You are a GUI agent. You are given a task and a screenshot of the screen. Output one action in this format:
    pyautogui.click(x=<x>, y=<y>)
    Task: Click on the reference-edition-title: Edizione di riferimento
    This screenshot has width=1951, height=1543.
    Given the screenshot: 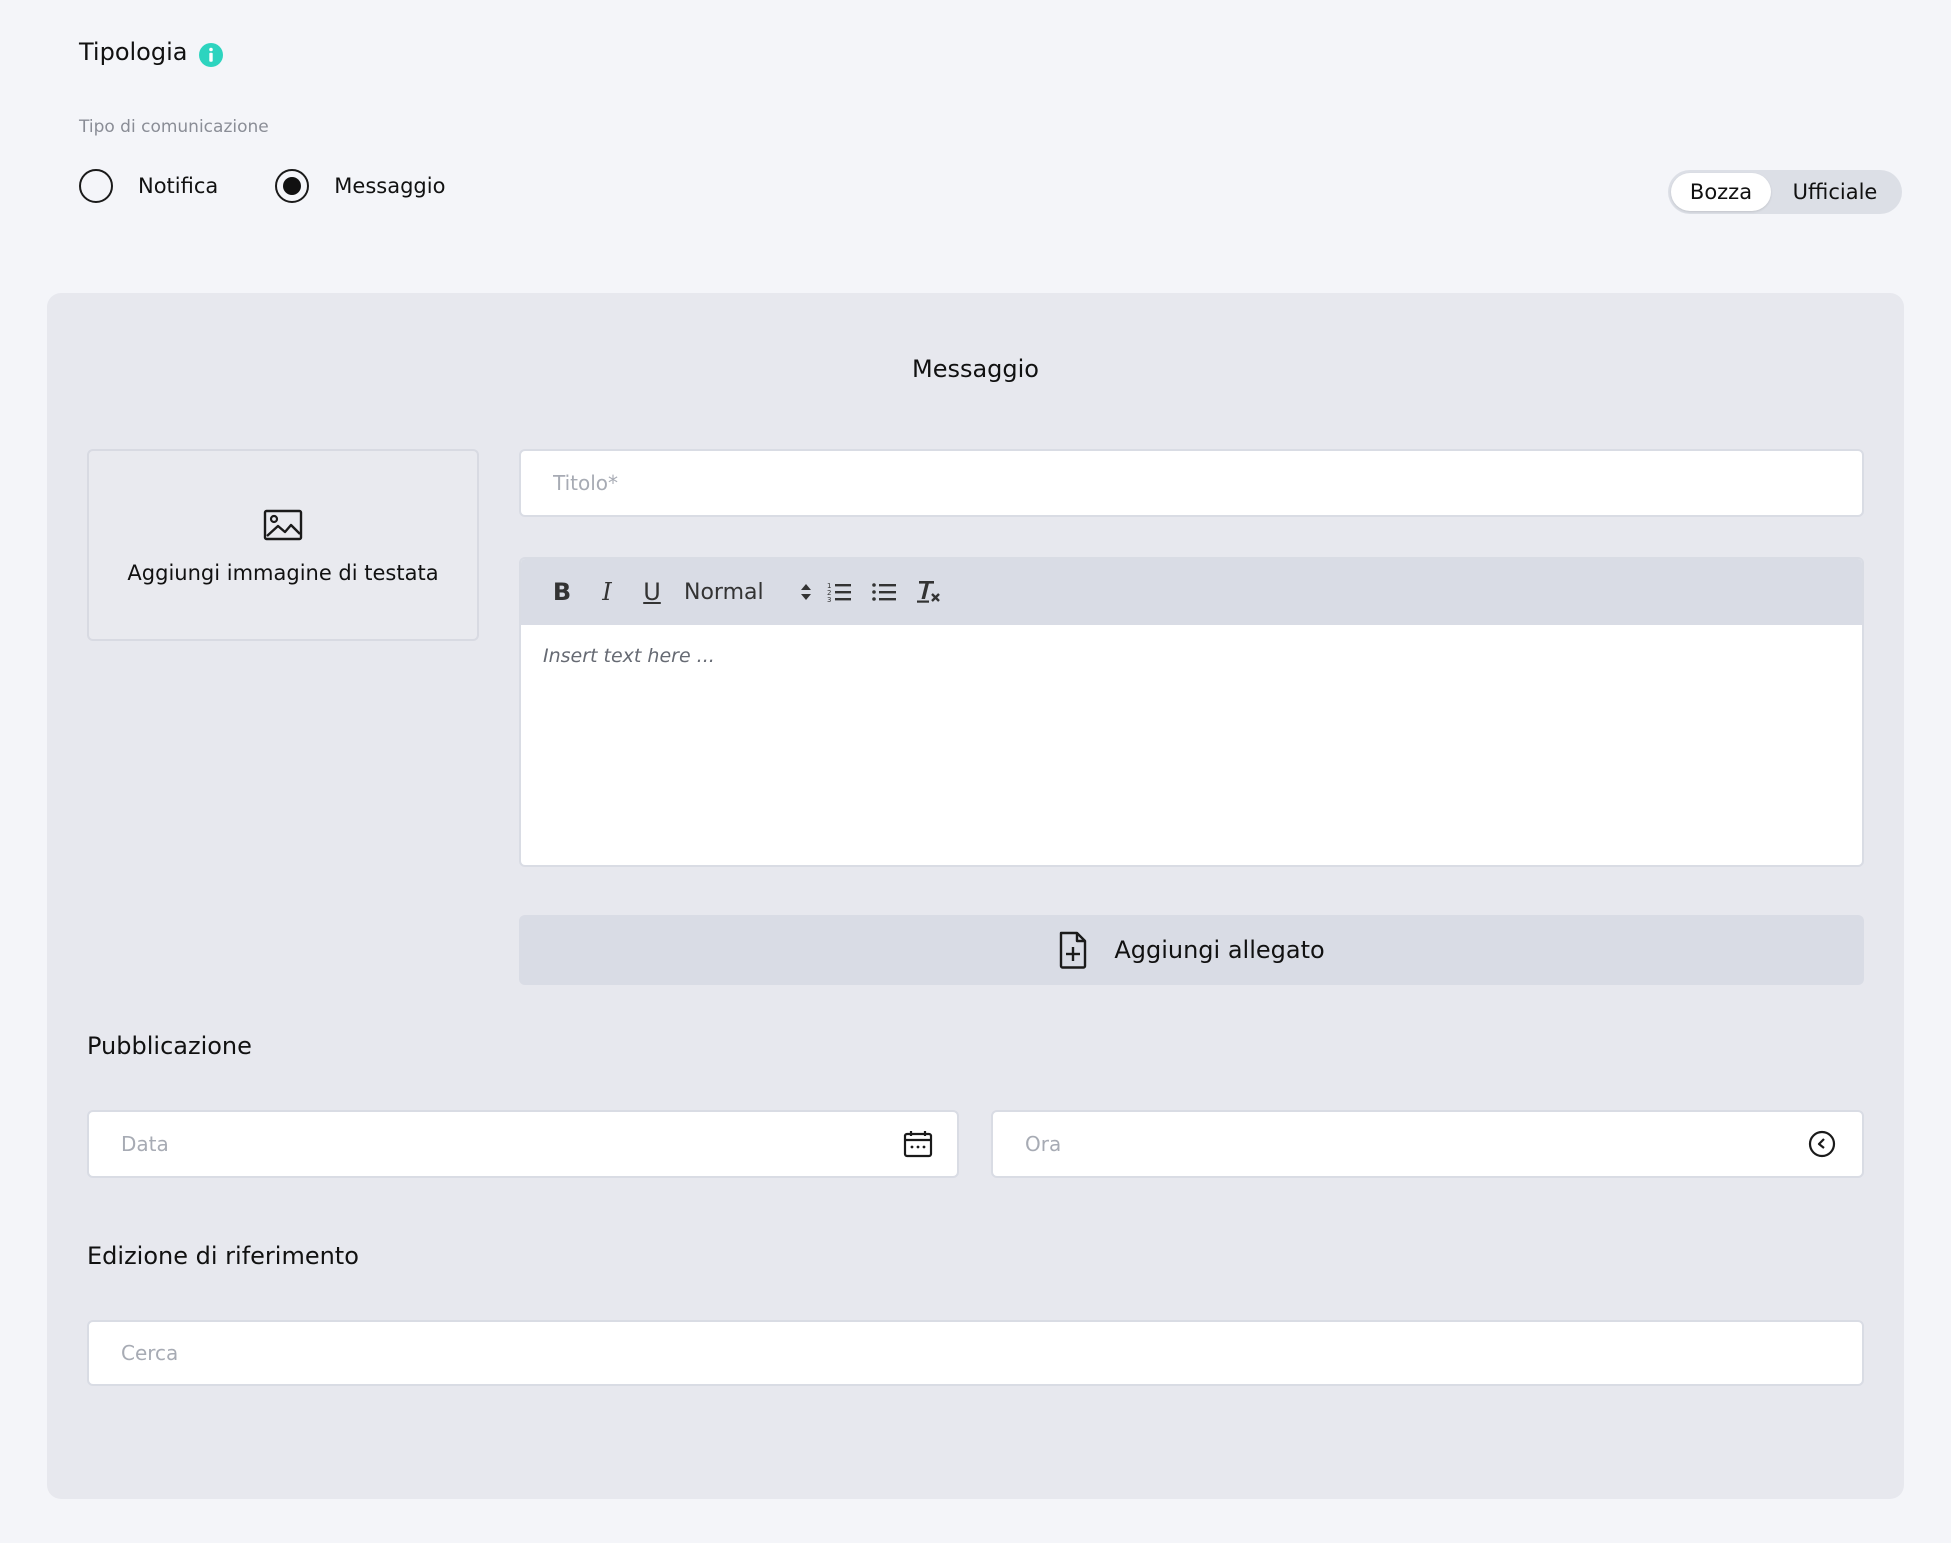 What is the action you would take?
    pyautogui.click(x=223, y=1256)
    